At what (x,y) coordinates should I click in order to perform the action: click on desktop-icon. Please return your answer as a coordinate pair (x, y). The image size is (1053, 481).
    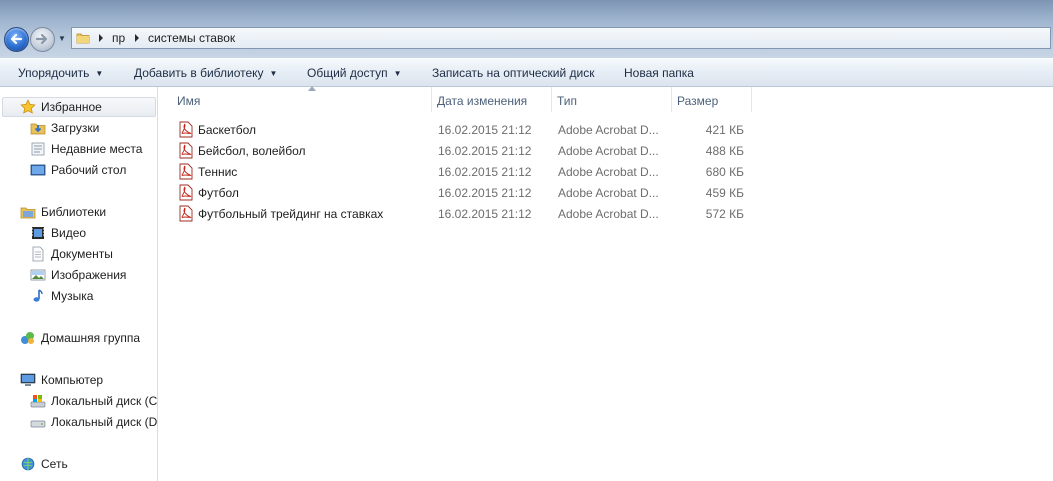
    Looking at the image, I should click on (38, 170).